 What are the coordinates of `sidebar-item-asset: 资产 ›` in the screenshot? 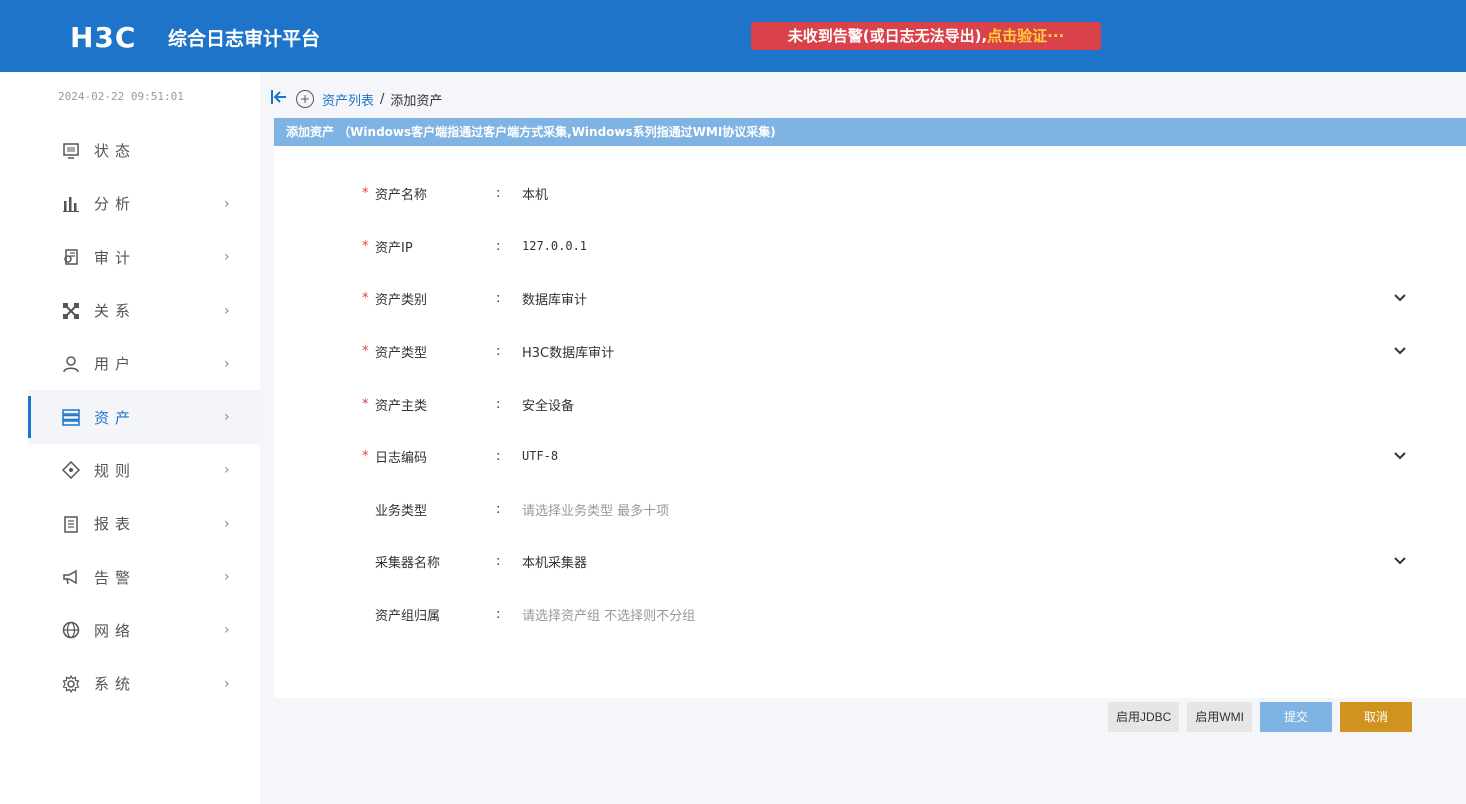 It's located at (144, 417).